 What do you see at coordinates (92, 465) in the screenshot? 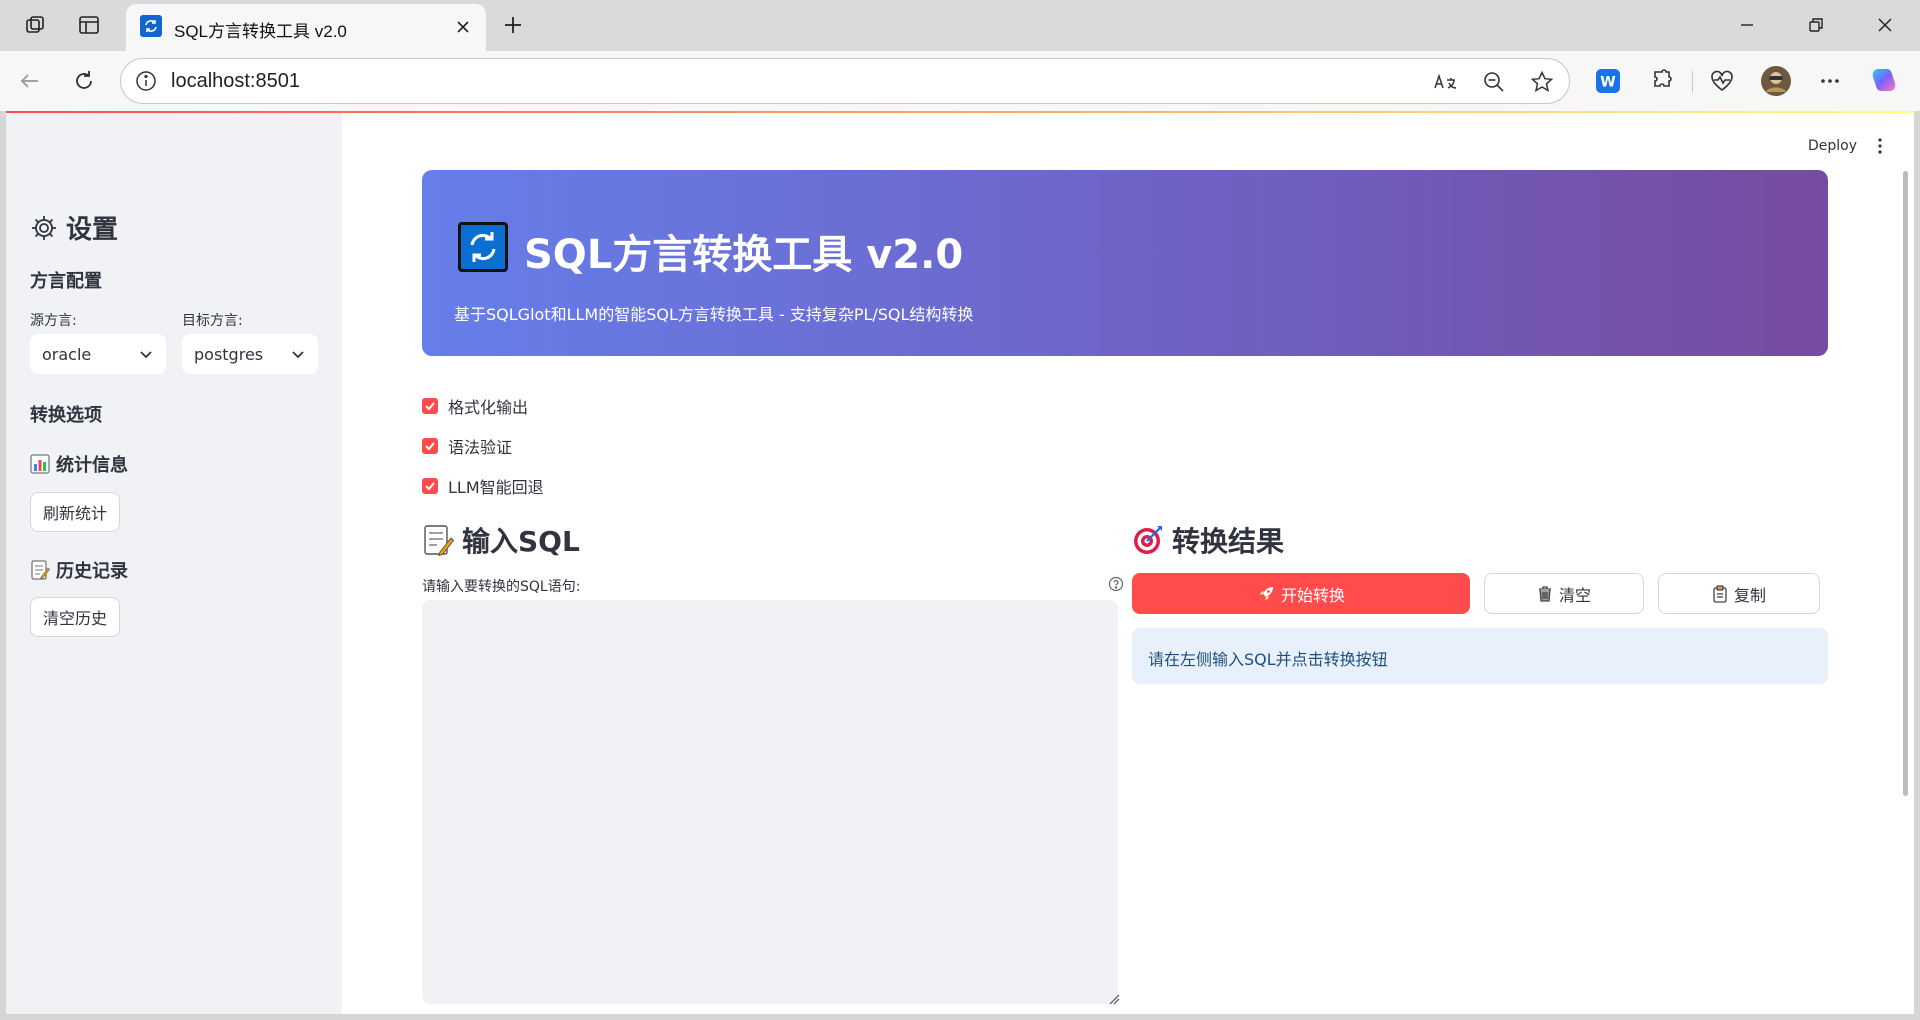
I see `stats-section-text: 统计信息` at bounding box center [92, 465].